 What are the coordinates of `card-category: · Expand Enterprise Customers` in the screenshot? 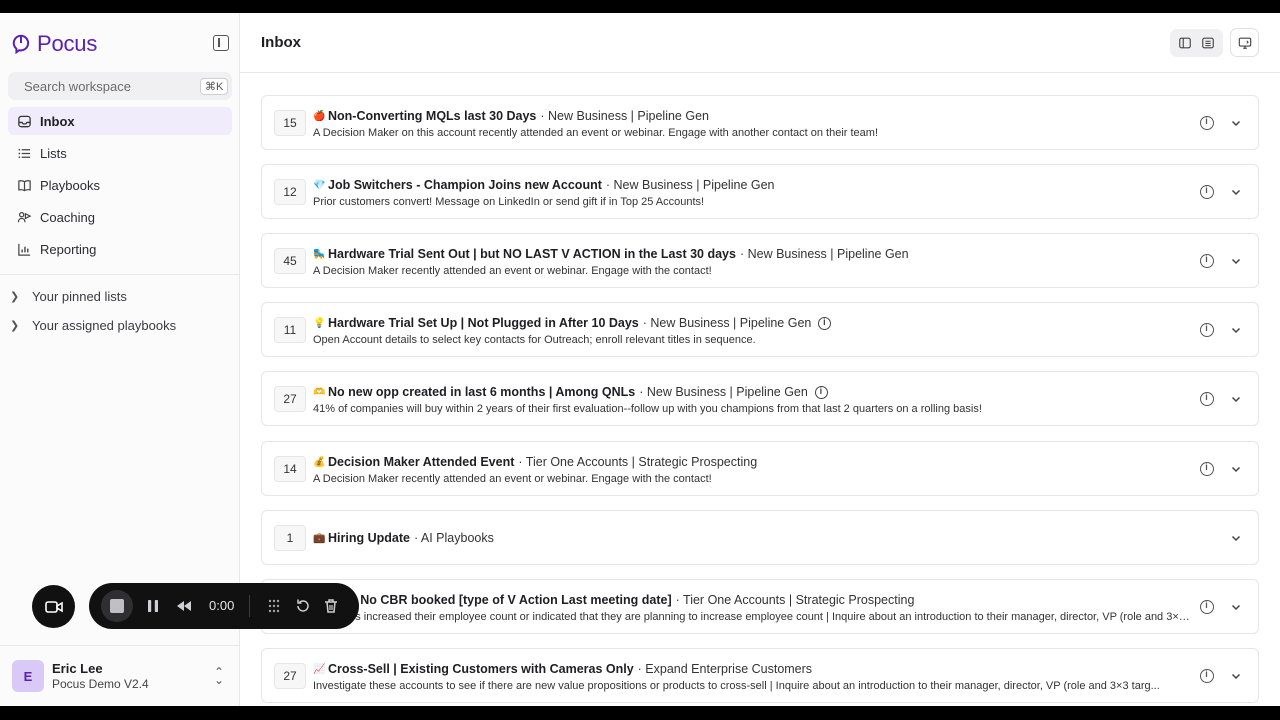 It's located at (725, 669).